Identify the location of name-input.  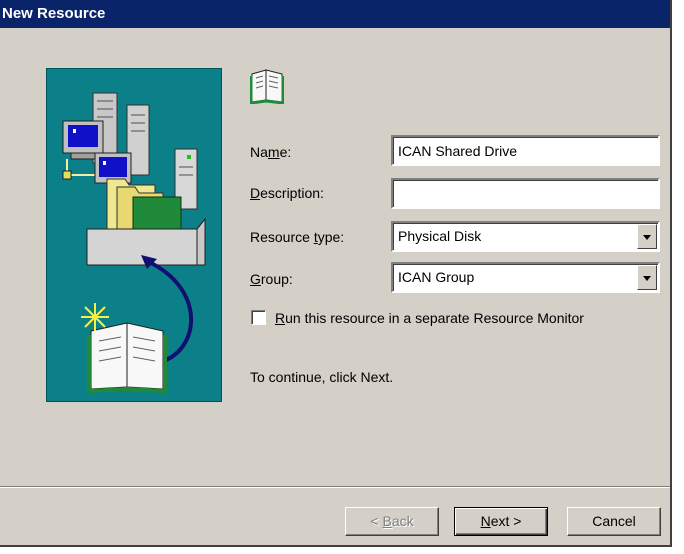
(516, 150).